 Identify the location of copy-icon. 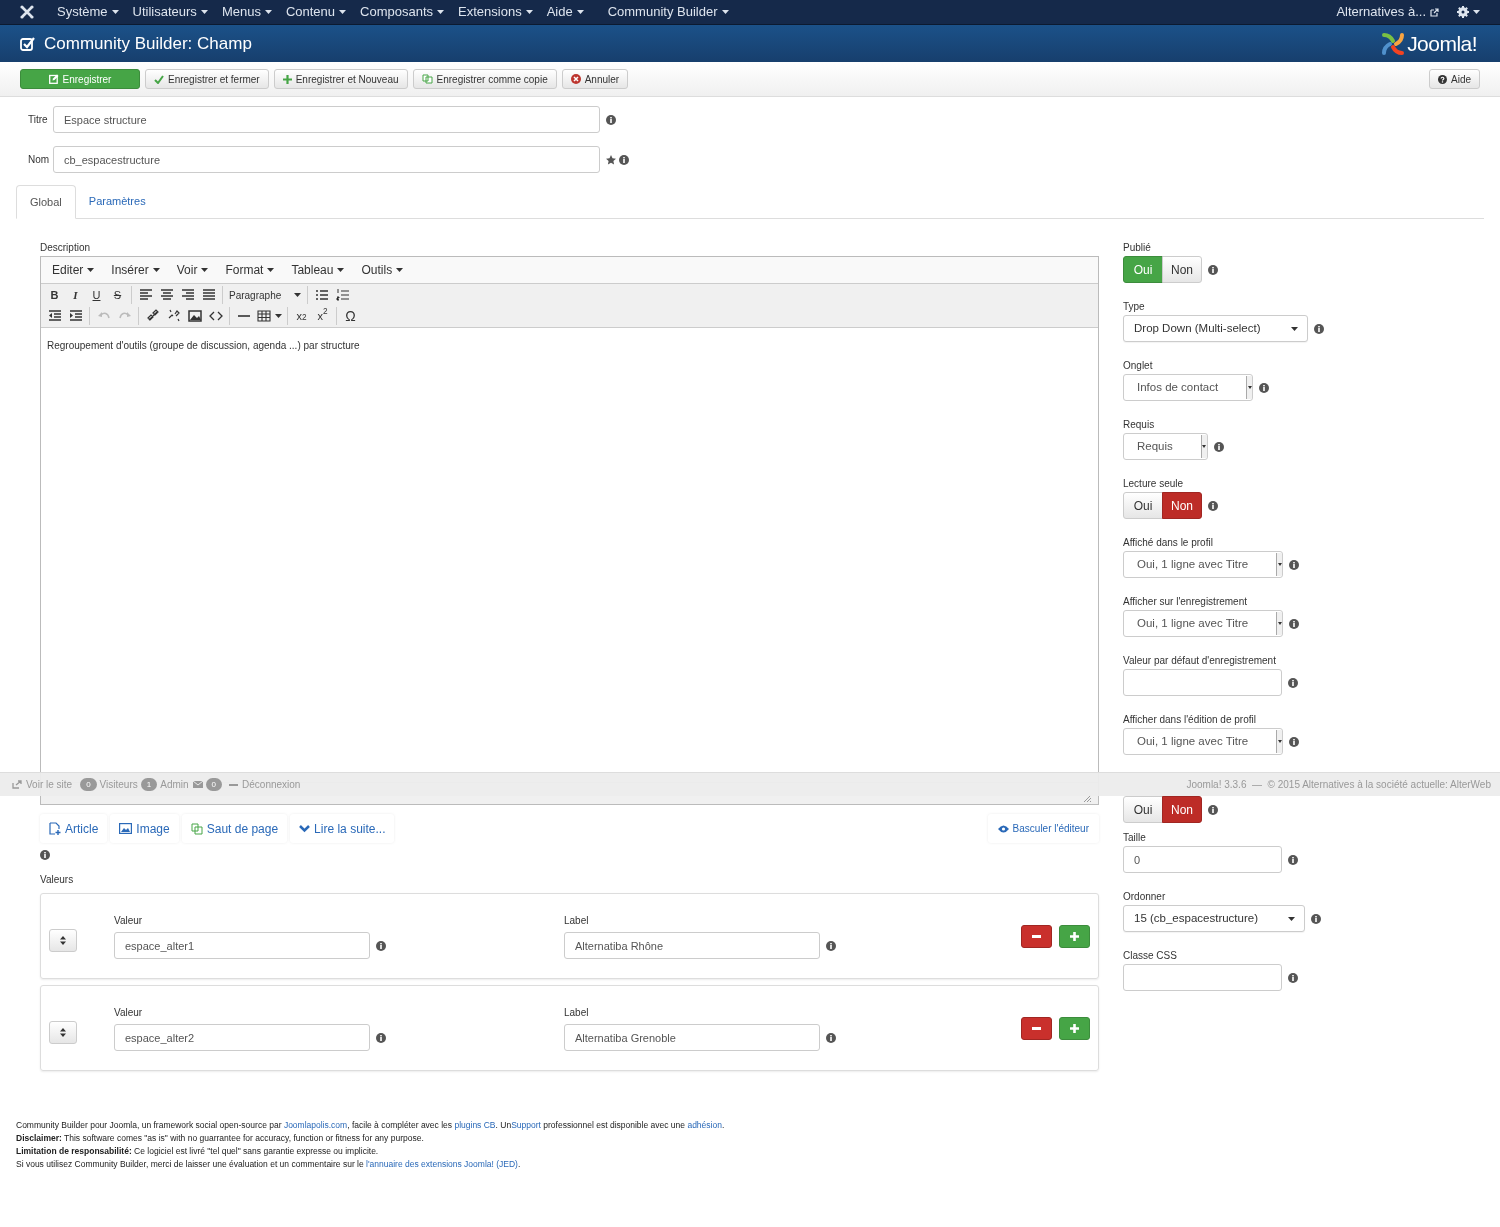
(427, 79).